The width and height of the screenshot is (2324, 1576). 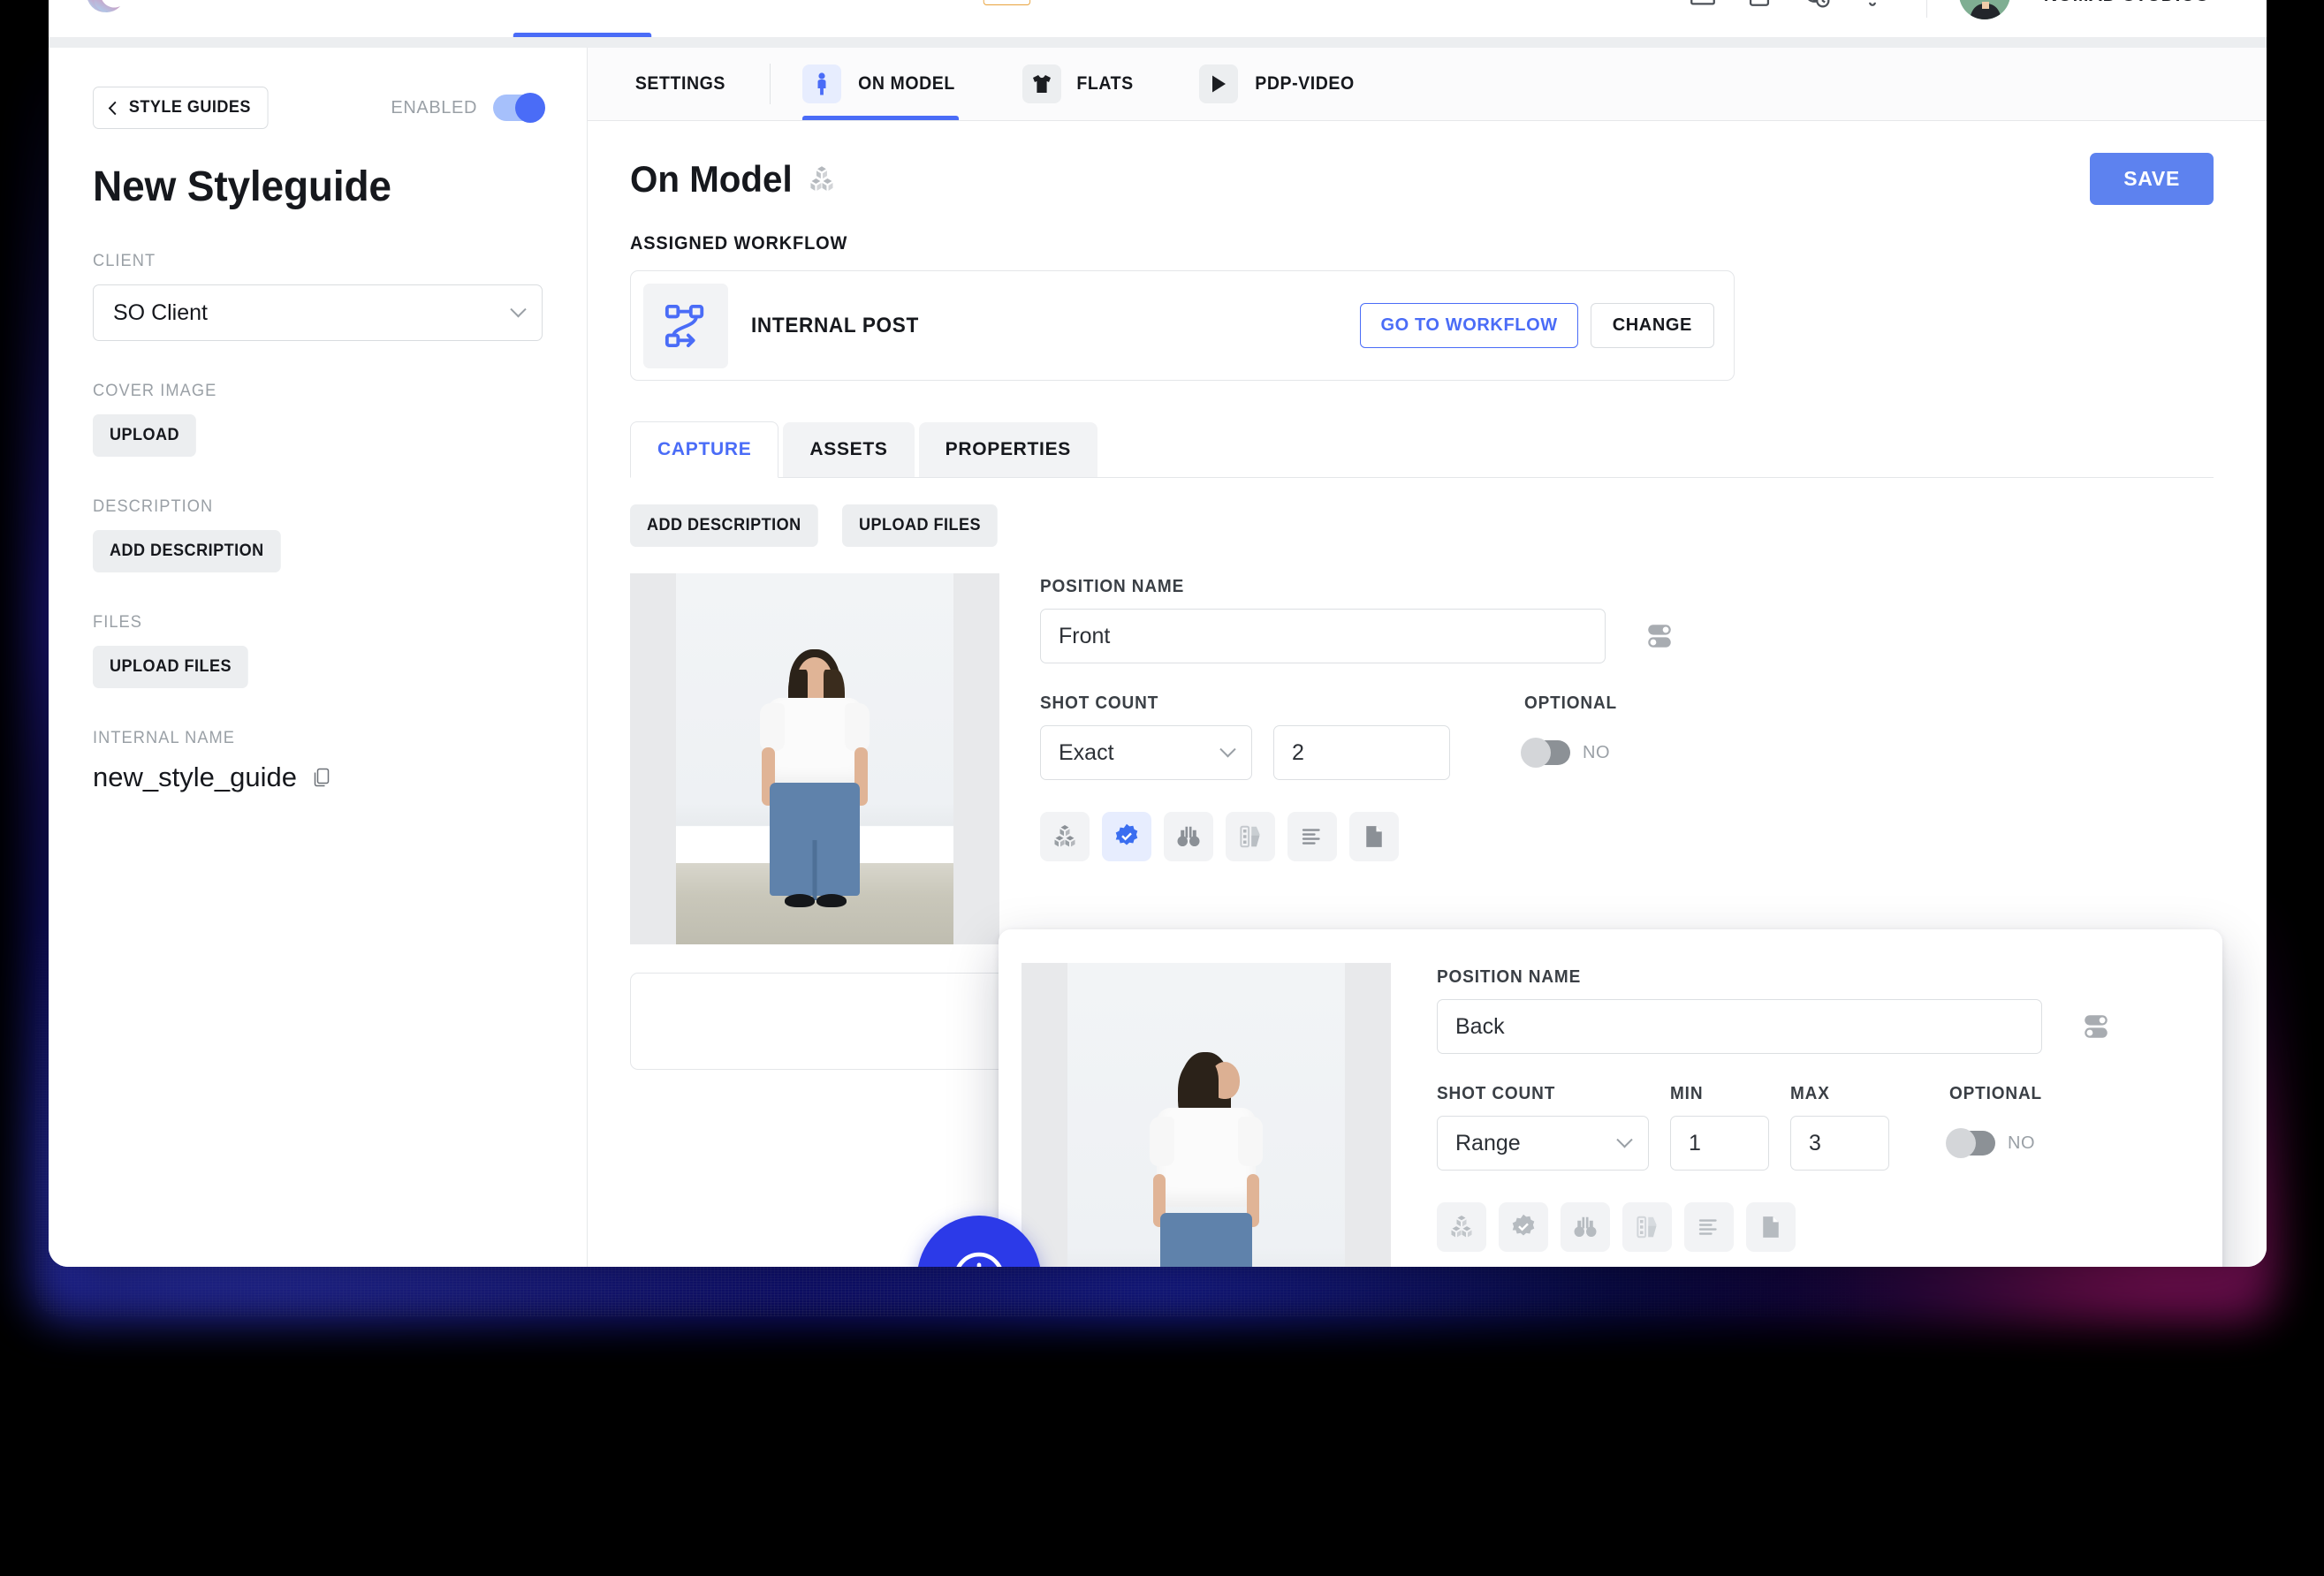 I want to click on nav-item-logistics: LOGISTICS, so click(x=405, y=18).